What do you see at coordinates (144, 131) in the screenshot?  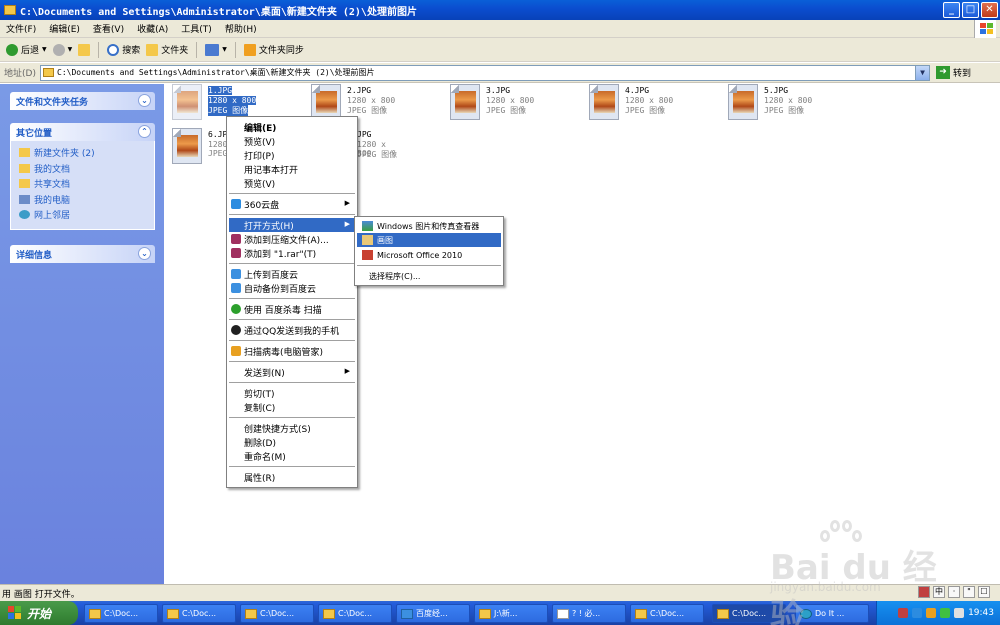 I see `chevron-up-icon: ⌃` at bounding box center [144, 131].